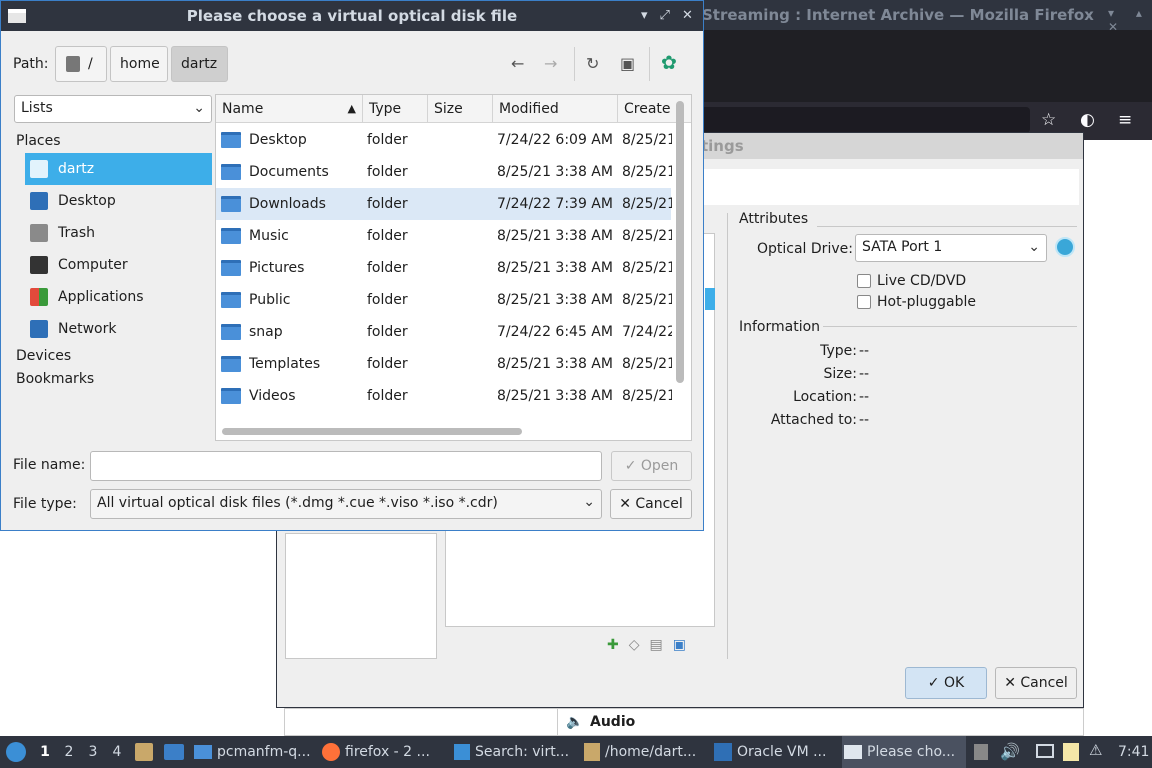  Describe the element at coordinates (1048, 120) in the screenshot. I see `bookmark-star-icon: ☆` at that location.